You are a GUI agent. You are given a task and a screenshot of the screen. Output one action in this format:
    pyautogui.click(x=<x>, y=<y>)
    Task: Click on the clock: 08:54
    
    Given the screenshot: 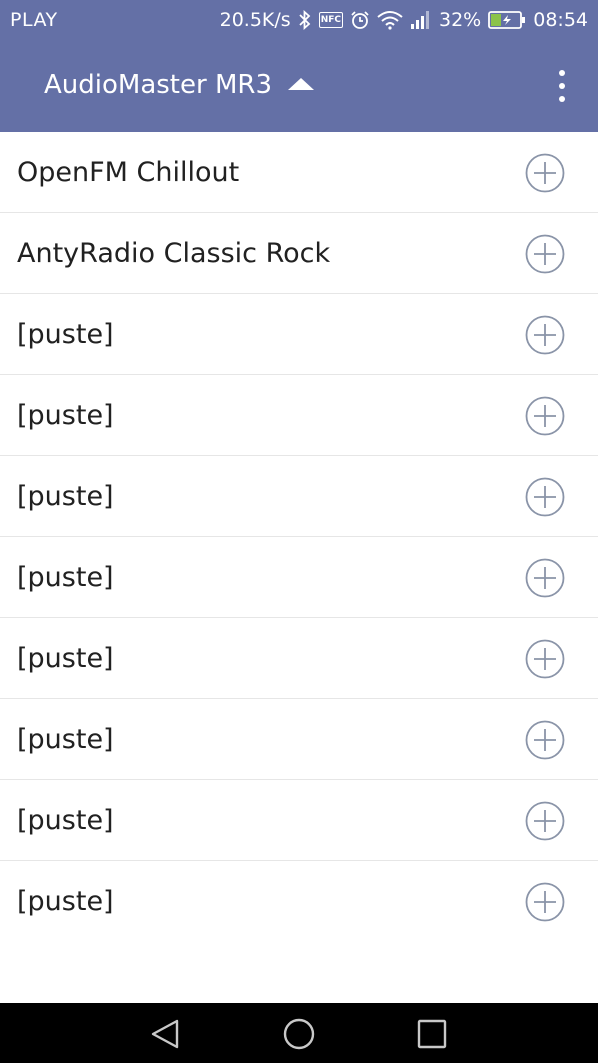 What is the action you would take?
    pyautogui.click(x=560, y=20)
    